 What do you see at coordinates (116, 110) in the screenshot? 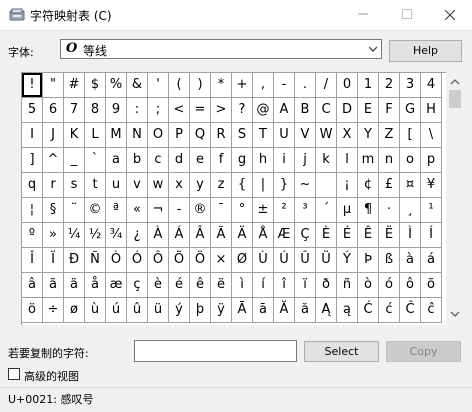
I see `char-cell: 9` at bounding box center [116, 110].